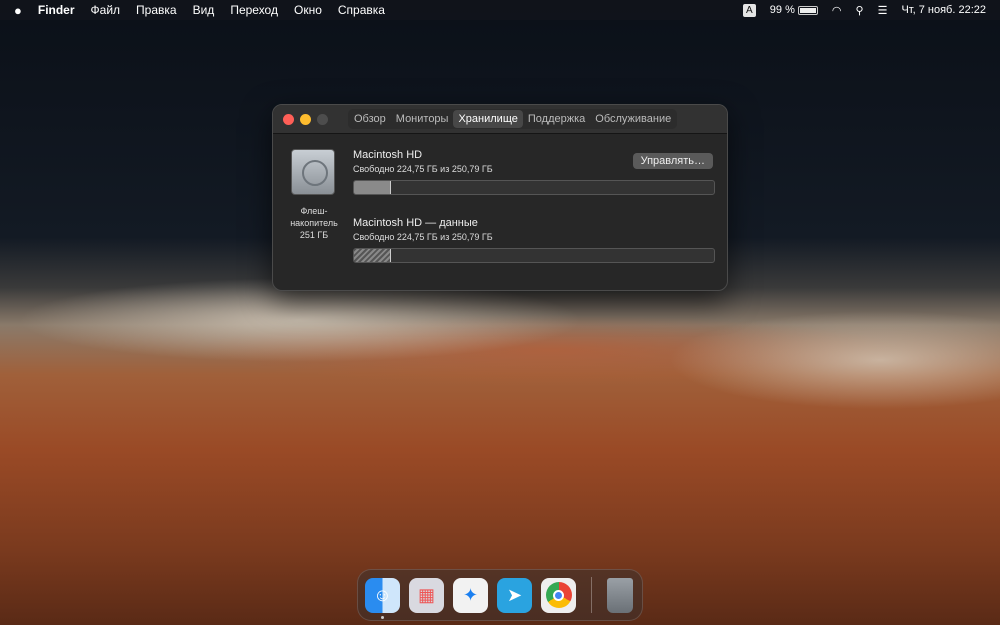 Image resolution: width=1000 pixels, height=625 pixels. Describe the element at coordinates (807, 10) in the screenshot. I see `battery-icon` at that location.